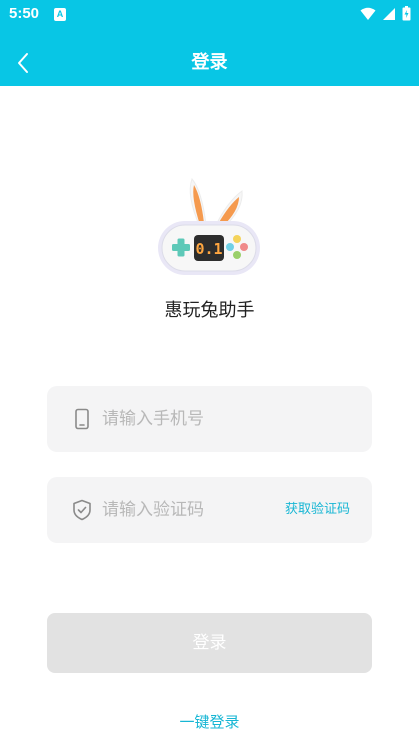 This screenshot has height=746, width=419. Describe the element at coordinates (209, 643) in the screenshot. I see `login-button: 登录` at that location.